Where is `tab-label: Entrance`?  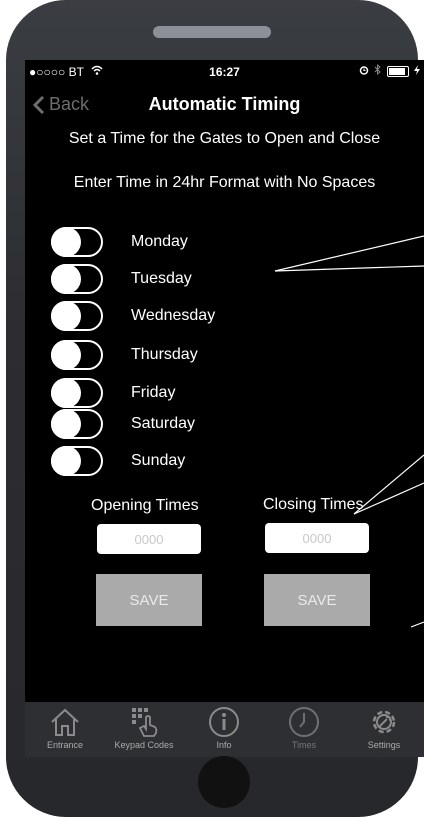
tab-label: Entrance is located at coordinates (65, 745).